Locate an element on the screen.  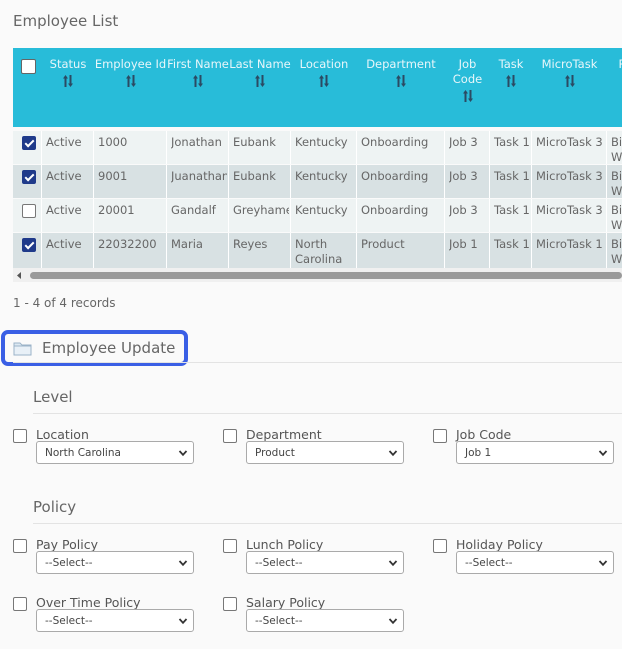
job-code-checkbox is located at coordinates (440, 436).